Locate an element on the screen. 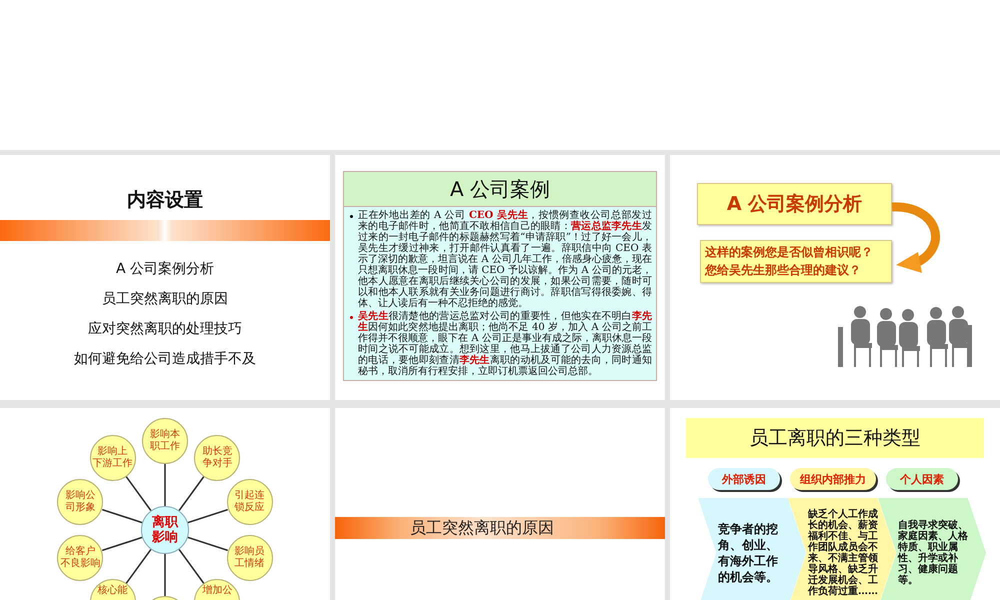 This screenshot has width=1000, height=600. curved-arrow-icon is located at coordinates (916, 237).